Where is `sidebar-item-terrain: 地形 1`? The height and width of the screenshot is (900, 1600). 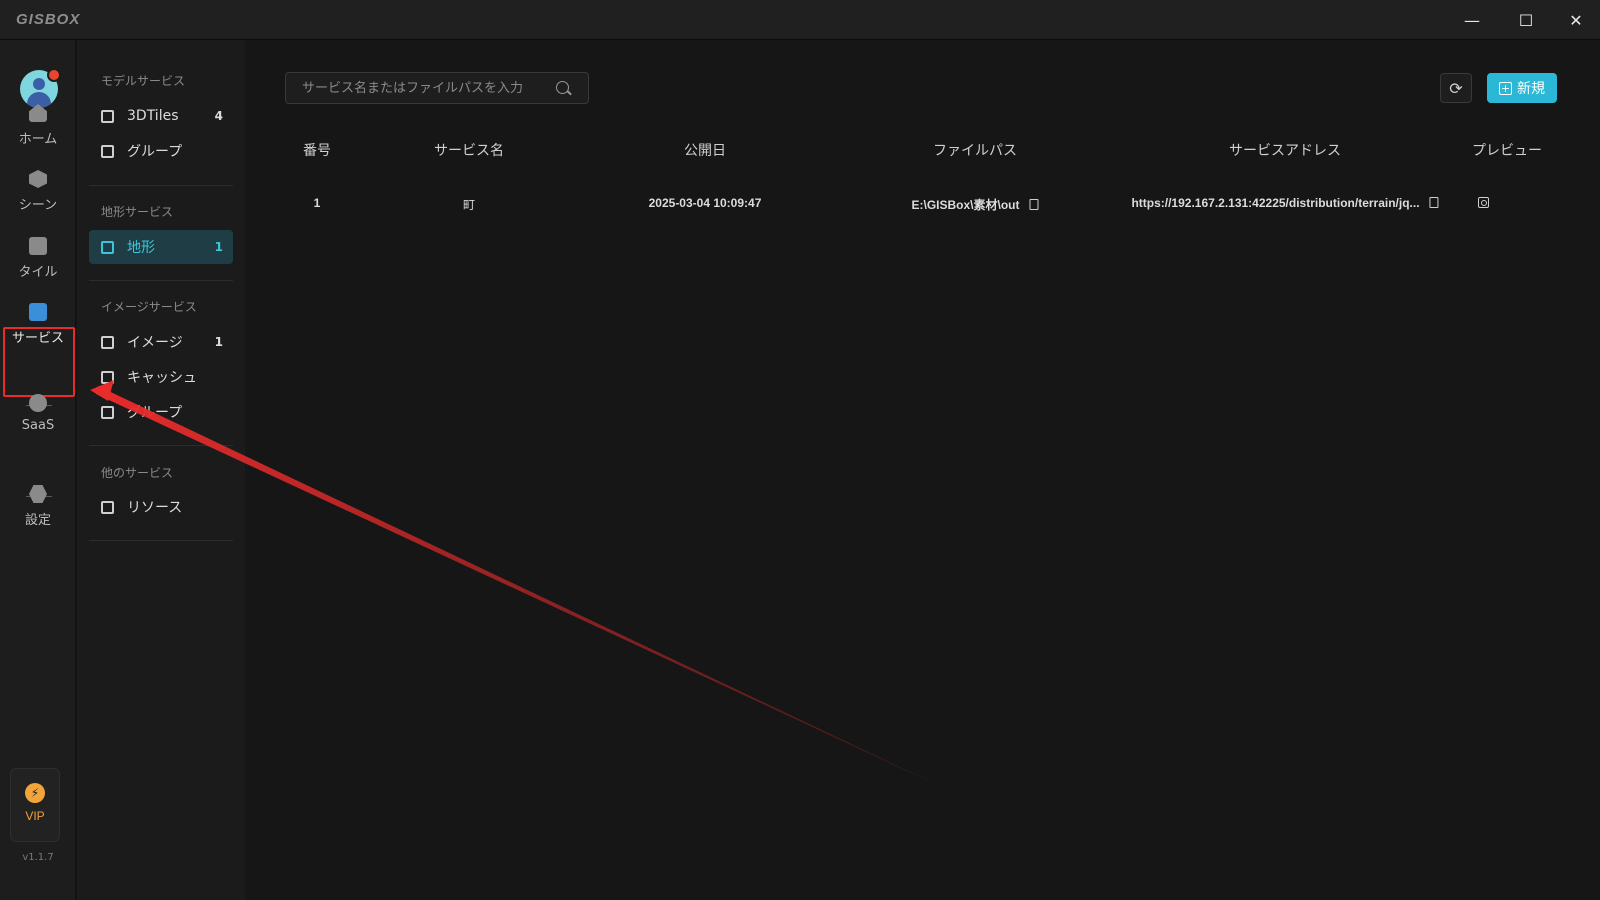 sidebar-item-terrain: 地形 1 is located at coordinates (161, 247).